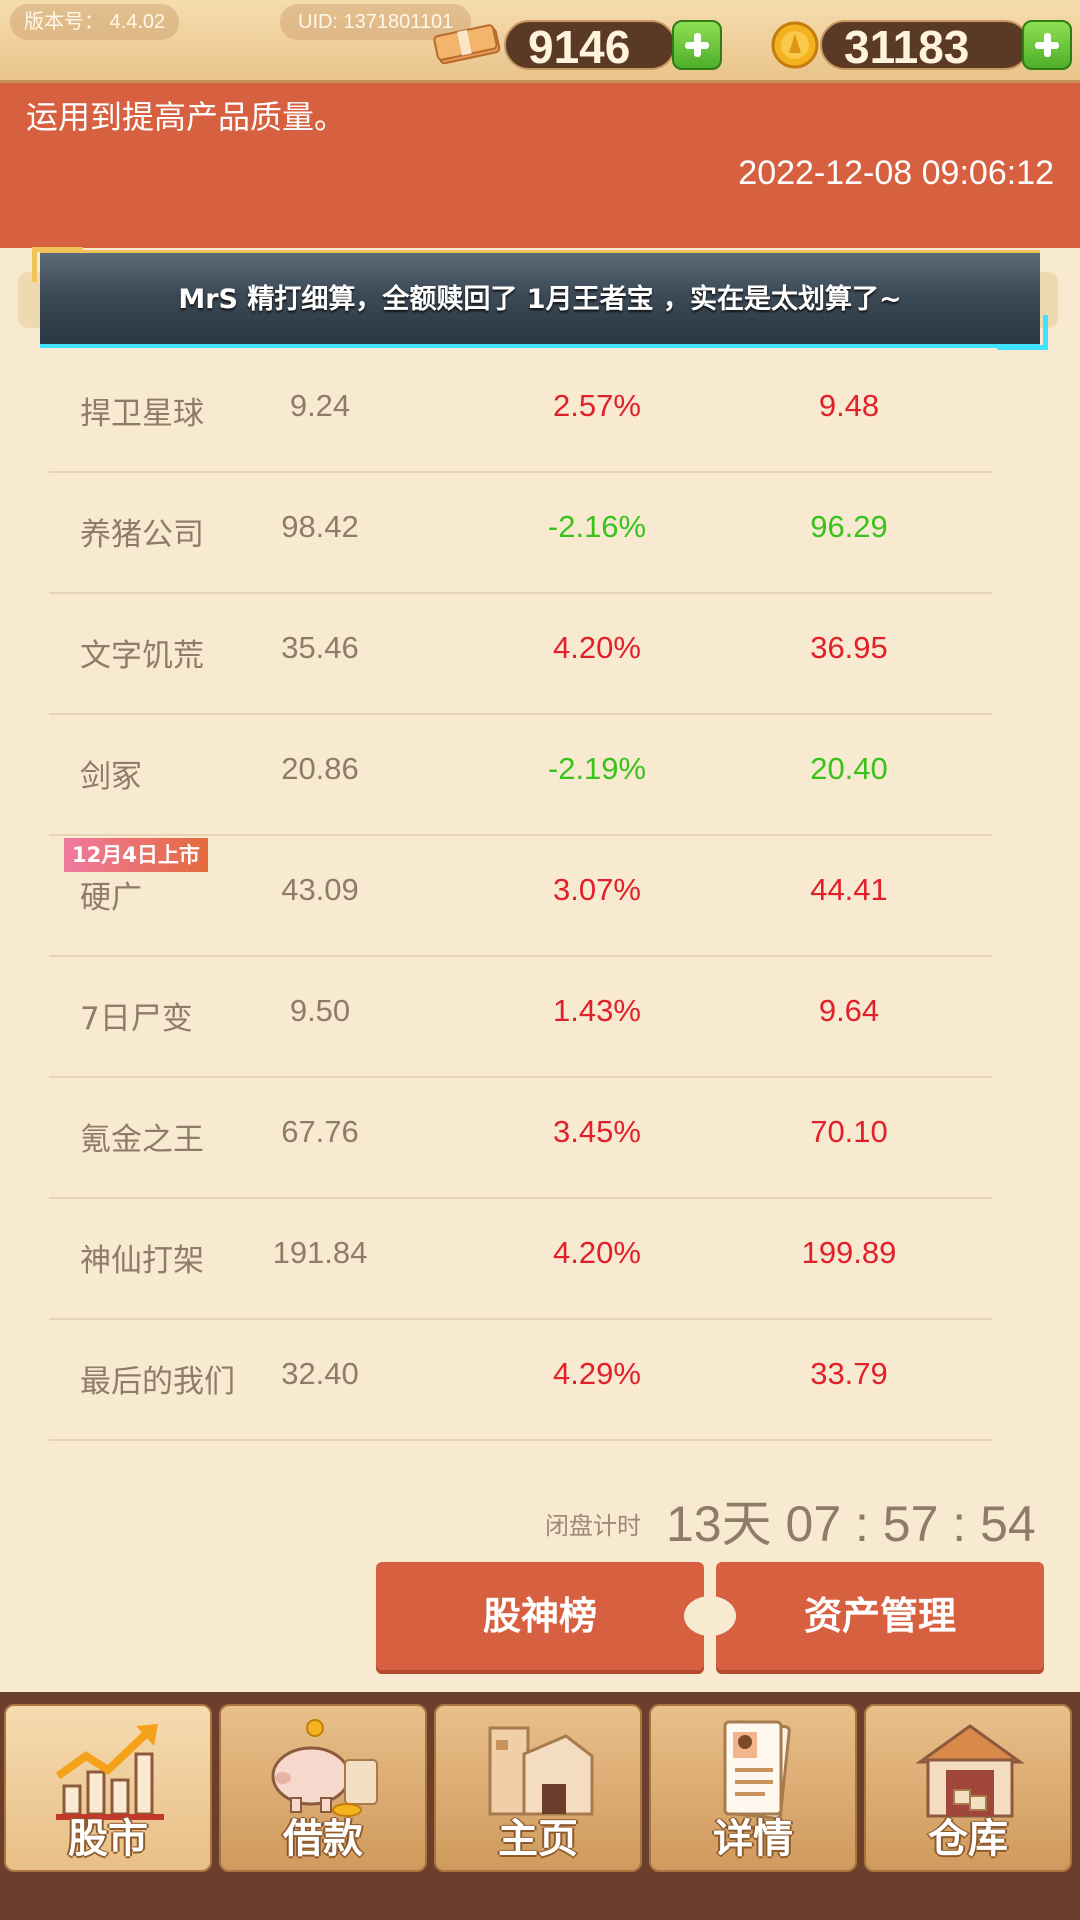  I want to click on stock-price: 67.76, so click(320, 1131).